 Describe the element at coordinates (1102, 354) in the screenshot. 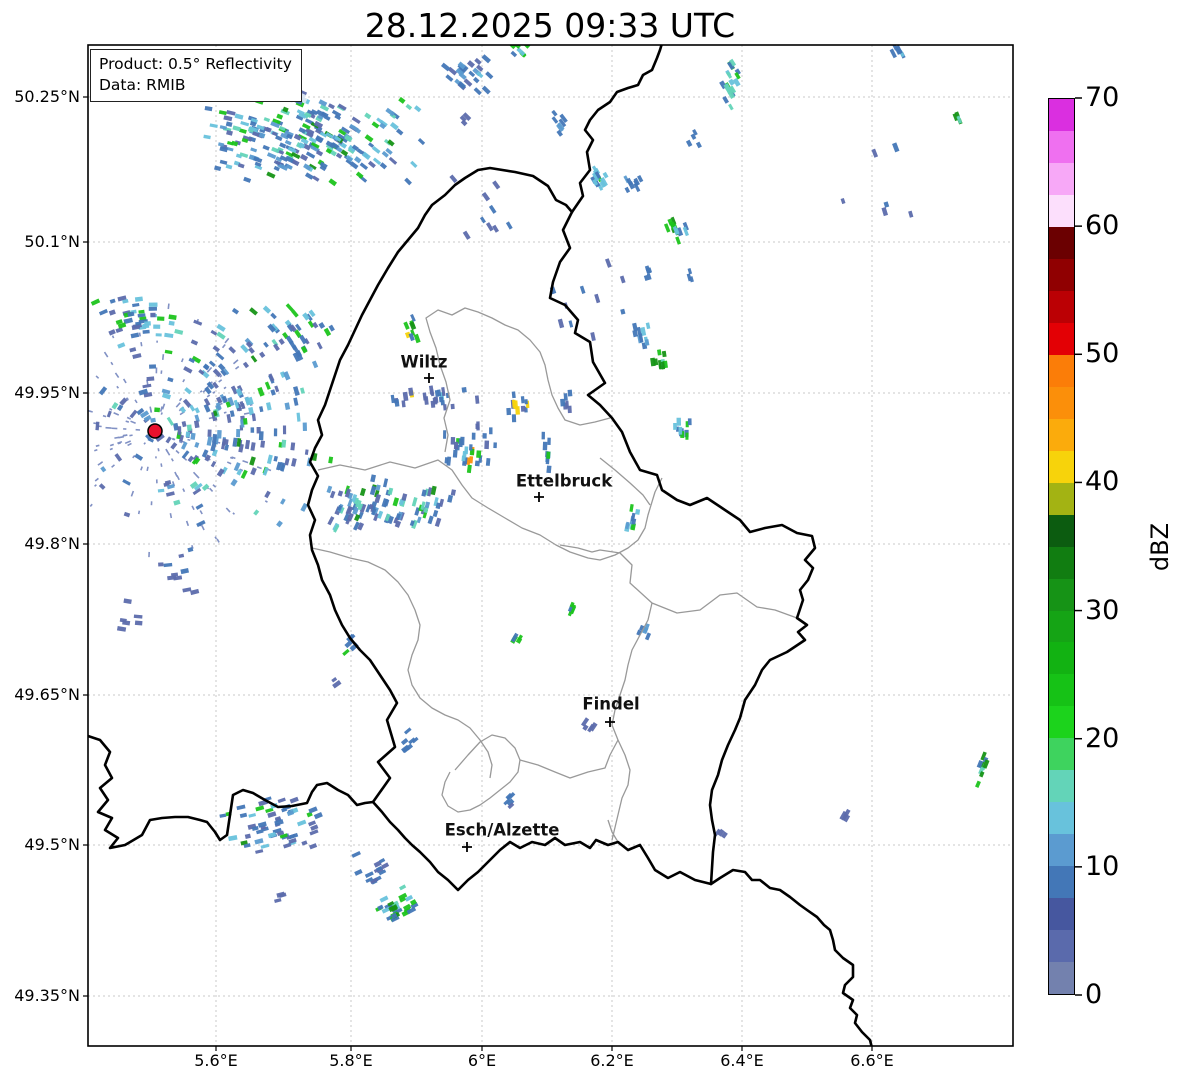

I see `colorbar-tick-label: 50` at that location.